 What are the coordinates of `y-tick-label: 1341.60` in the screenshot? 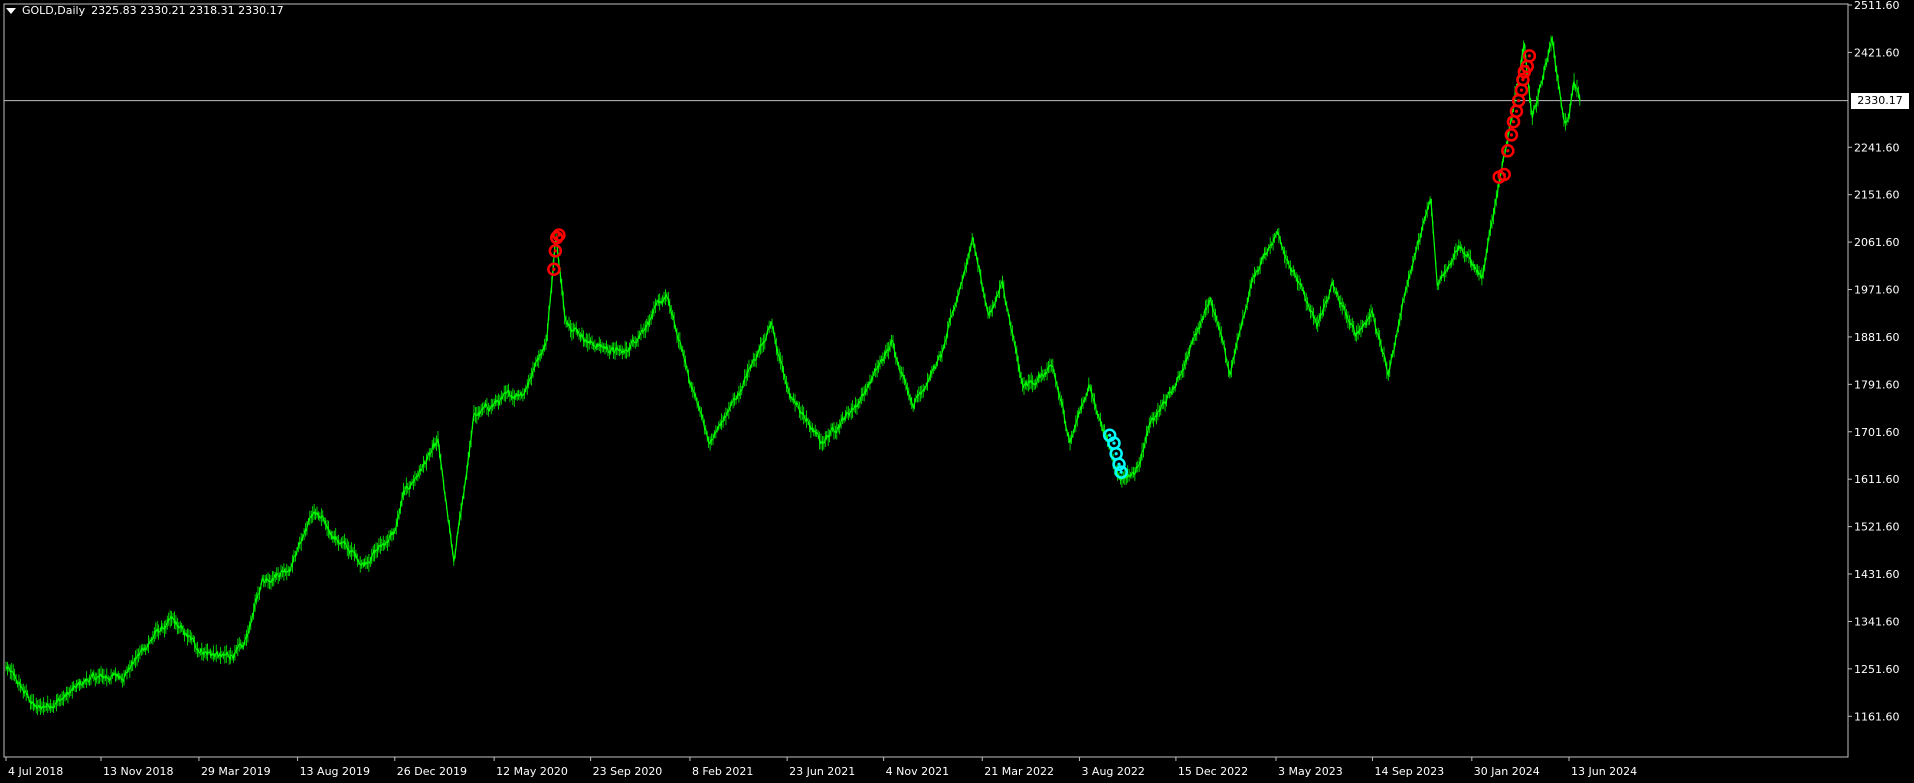 It's located at (1877, 621).